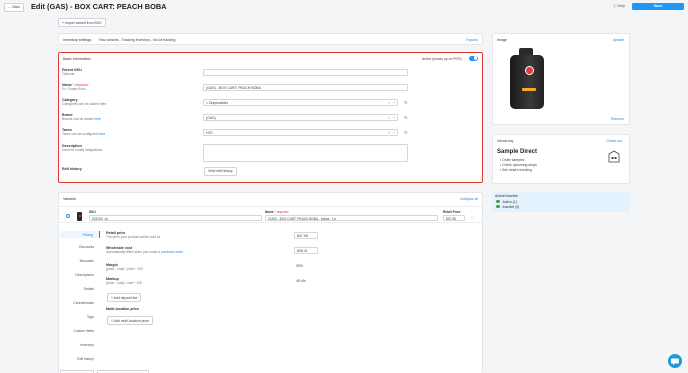 The height and width of the screenshot is (373, 688). What do you see at coordinates (14, 7) in the screenshot?
I see `back-button: ← Back` at bounding box center [14, 7].